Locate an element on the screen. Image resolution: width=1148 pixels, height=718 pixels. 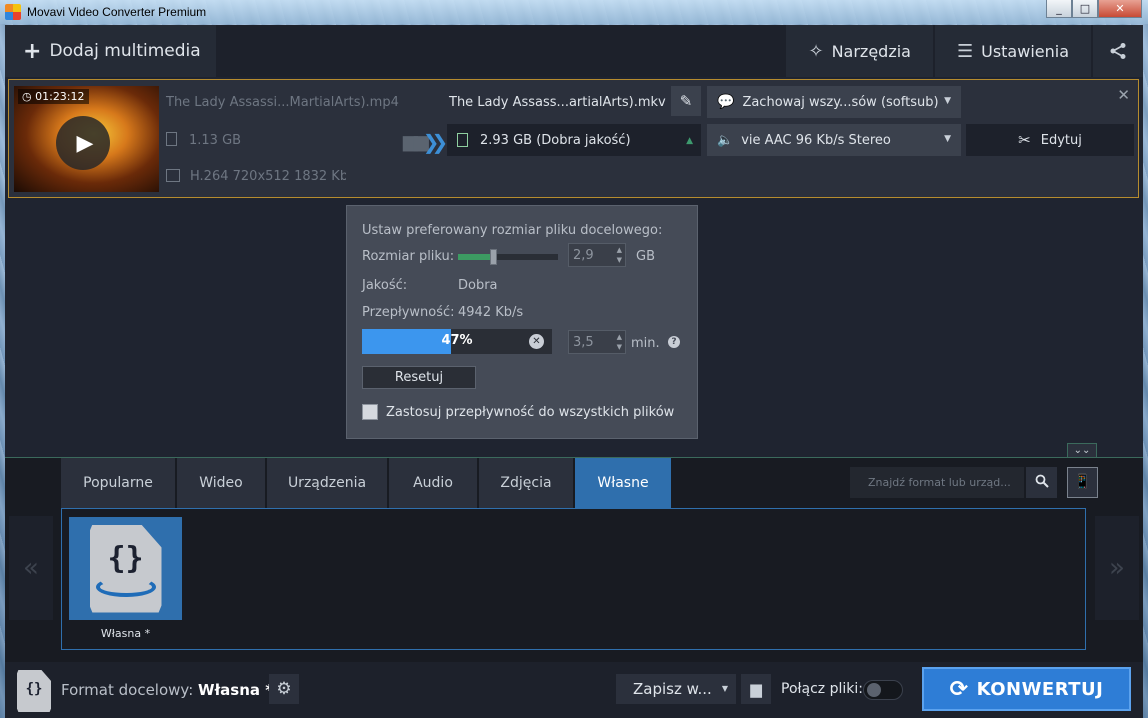
open-folder-button: ▆ is located at coordinates (756, 689).